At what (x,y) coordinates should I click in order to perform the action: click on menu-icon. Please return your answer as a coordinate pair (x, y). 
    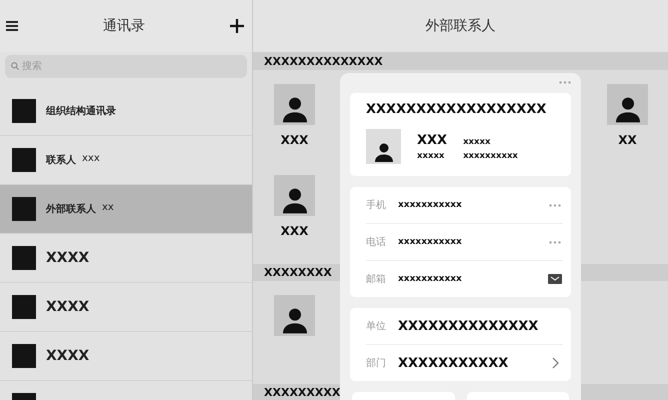
    Looking at the image, I should click on (12, 26).